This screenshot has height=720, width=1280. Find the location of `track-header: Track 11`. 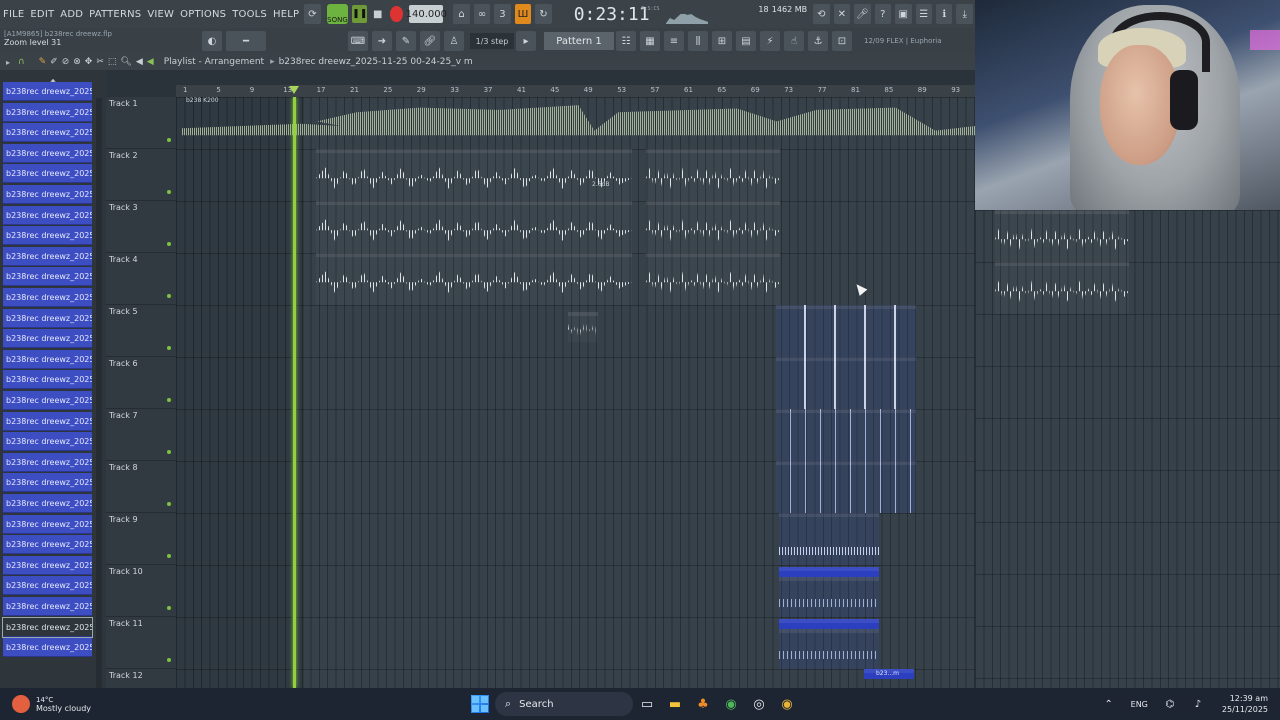

track-header: Track 11 is located at coordinates (141, 643).